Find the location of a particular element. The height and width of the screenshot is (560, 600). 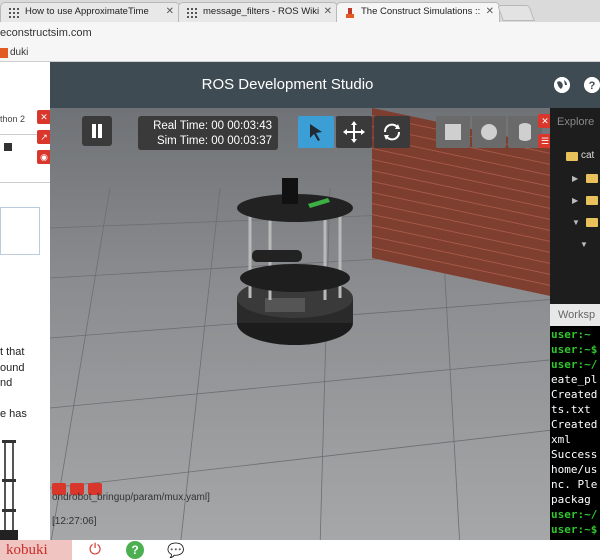

terminal-line: home/us is located at coordinates (574, 469).